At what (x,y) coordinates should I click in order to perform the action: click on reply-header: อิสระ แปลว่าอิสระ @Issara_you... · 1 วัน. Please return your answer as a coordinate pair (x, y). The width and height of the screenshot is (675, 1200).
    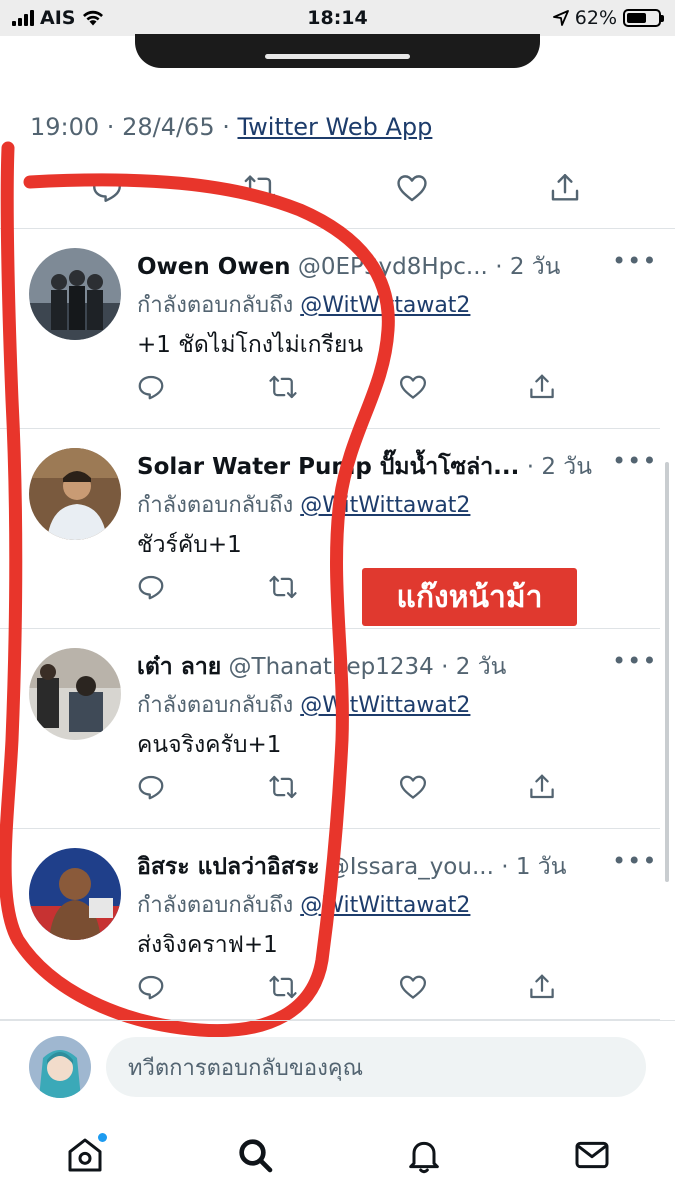
    Looking at the image, I should click on (364, 867).